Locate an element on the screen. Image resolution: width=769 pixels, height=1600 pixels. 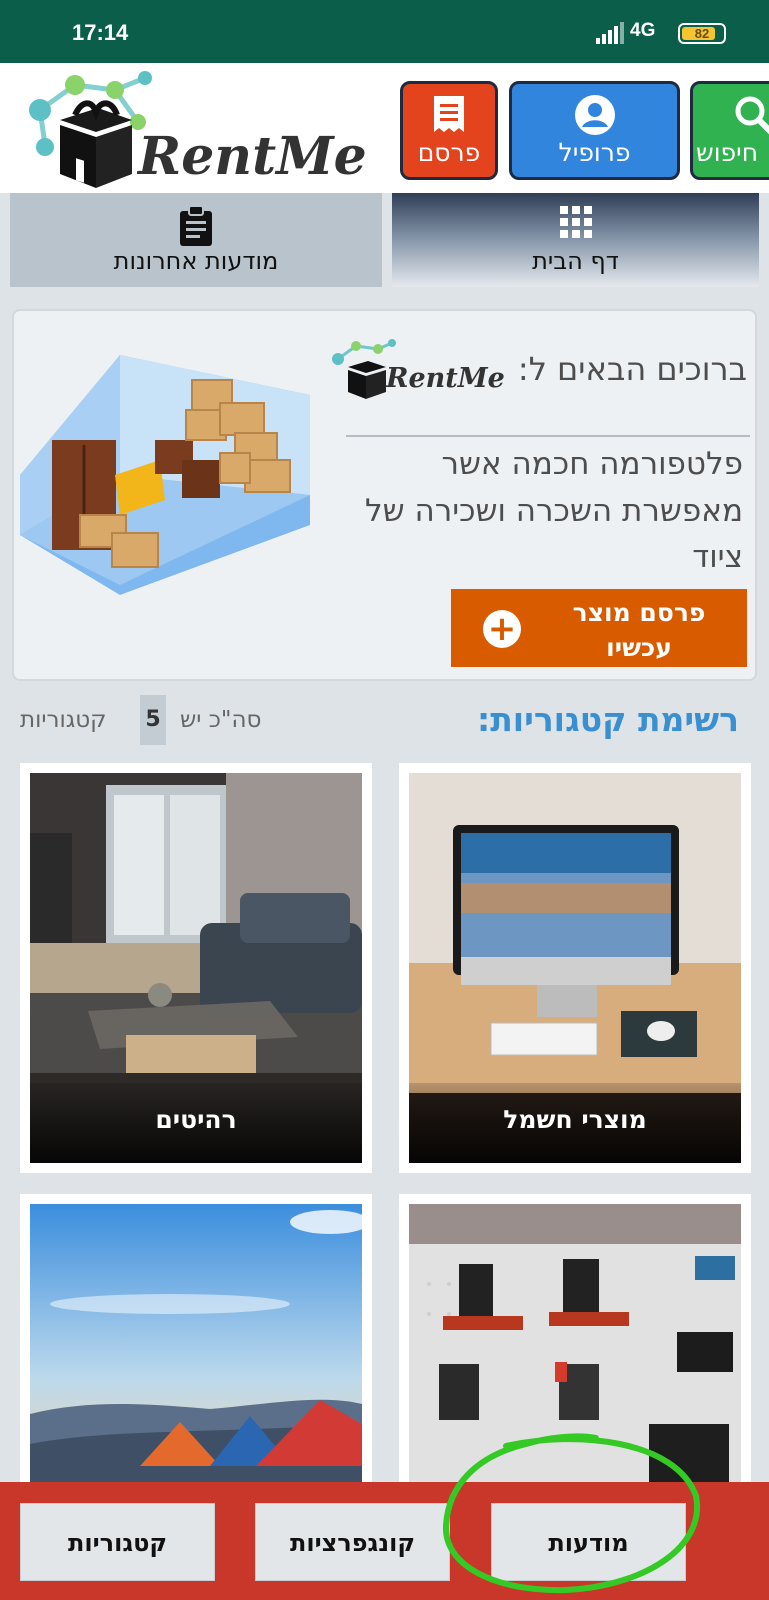
user-icon is located at coordinates (594, 115).